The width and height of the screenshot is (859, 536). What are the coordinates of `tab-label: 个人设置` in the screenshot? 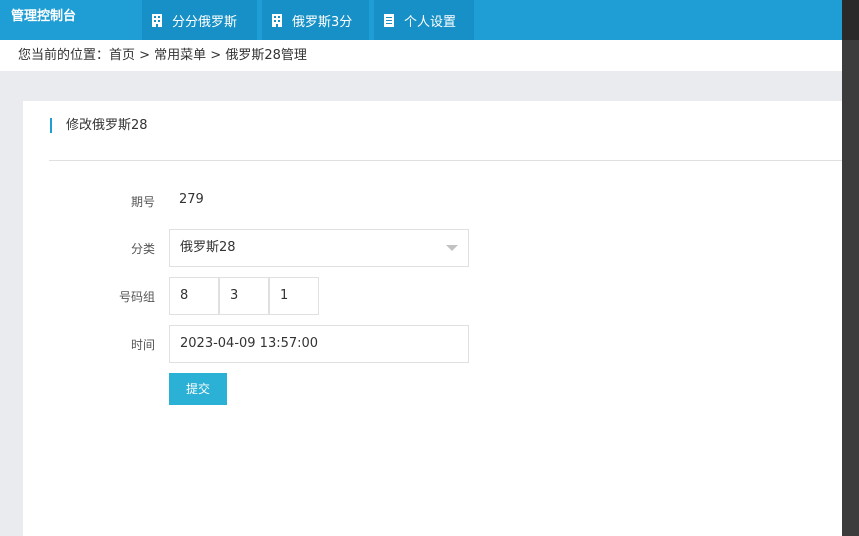 It's located at (430, 22).